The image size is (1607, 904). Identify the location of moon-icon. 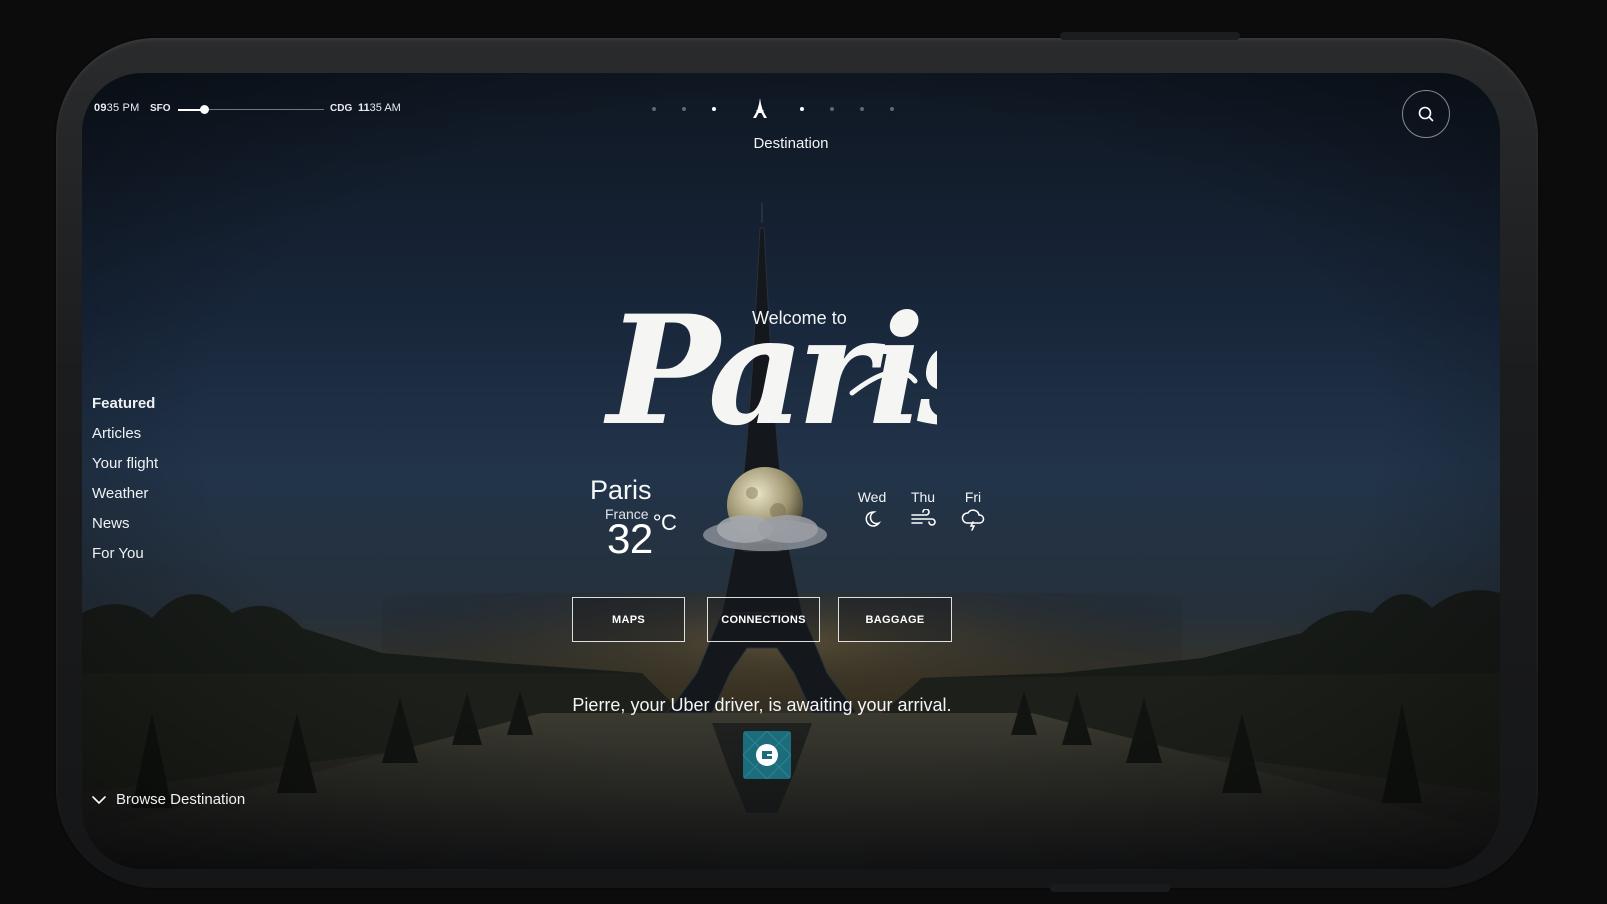
(873, 519).